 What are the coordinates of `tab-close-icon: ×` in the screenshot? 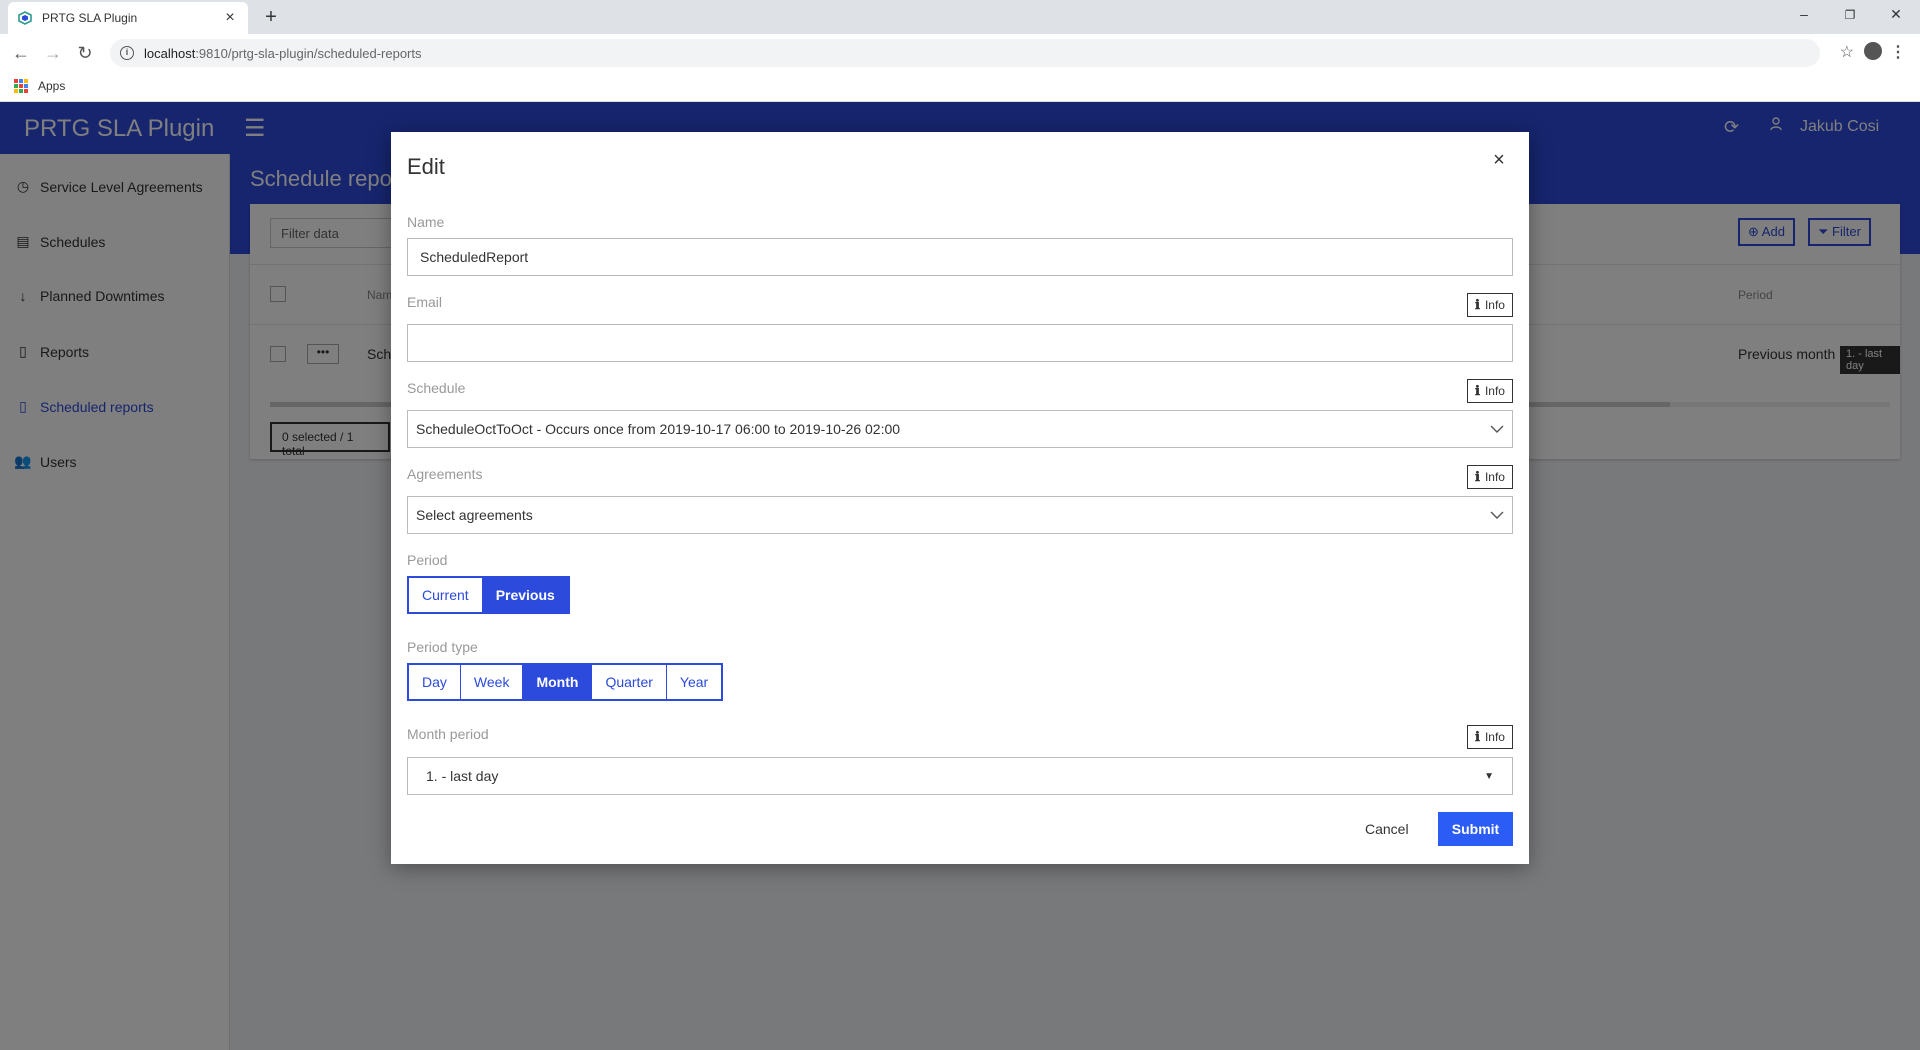 It's located at (230, 18).